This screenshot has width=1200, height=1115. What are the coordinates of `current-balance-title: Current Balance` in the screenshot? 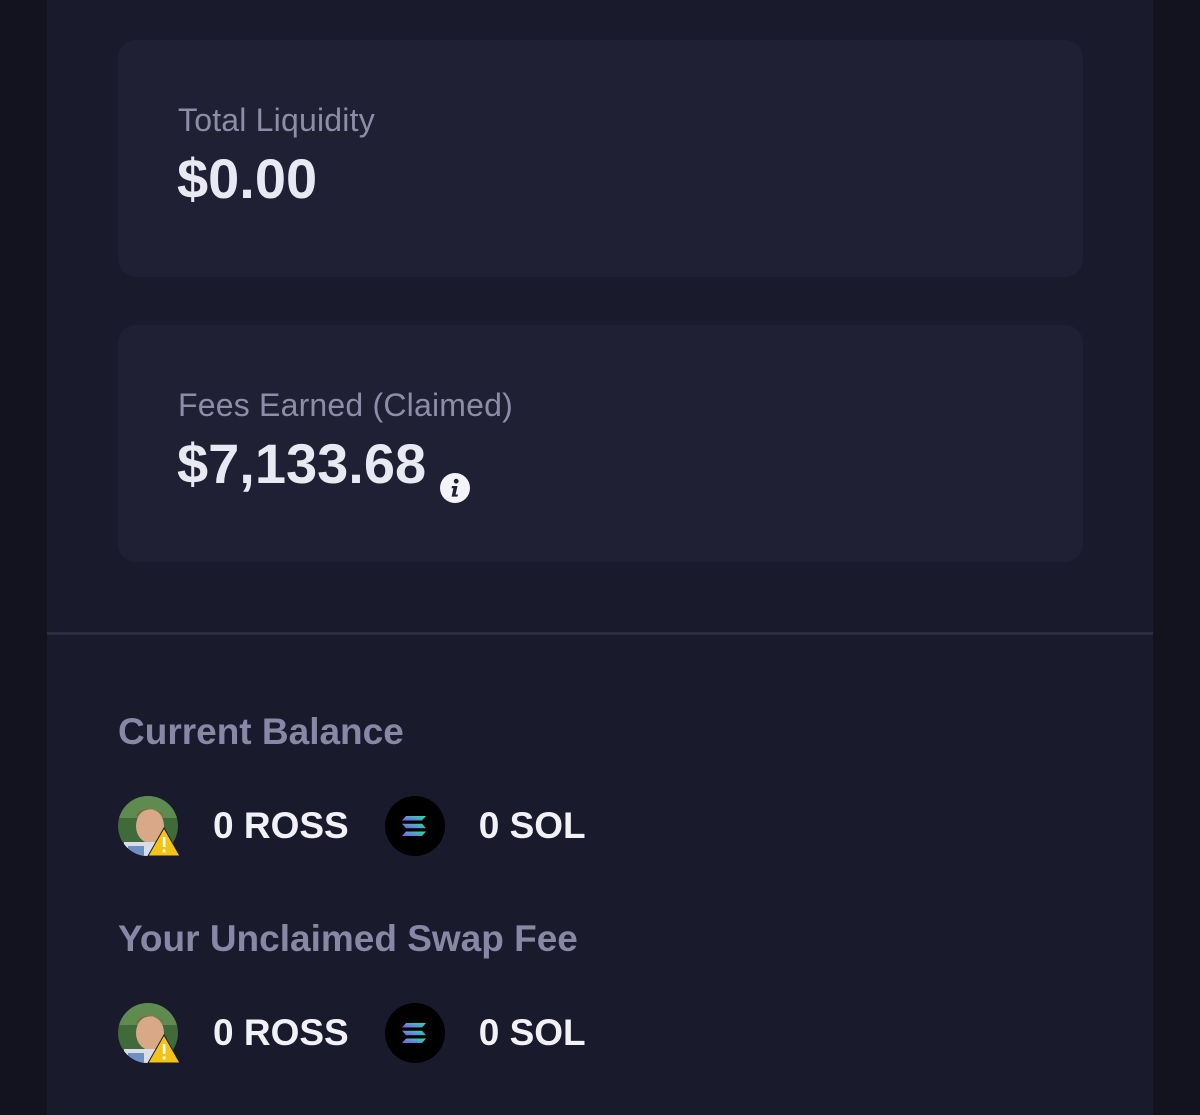 It's located at (261, 731).